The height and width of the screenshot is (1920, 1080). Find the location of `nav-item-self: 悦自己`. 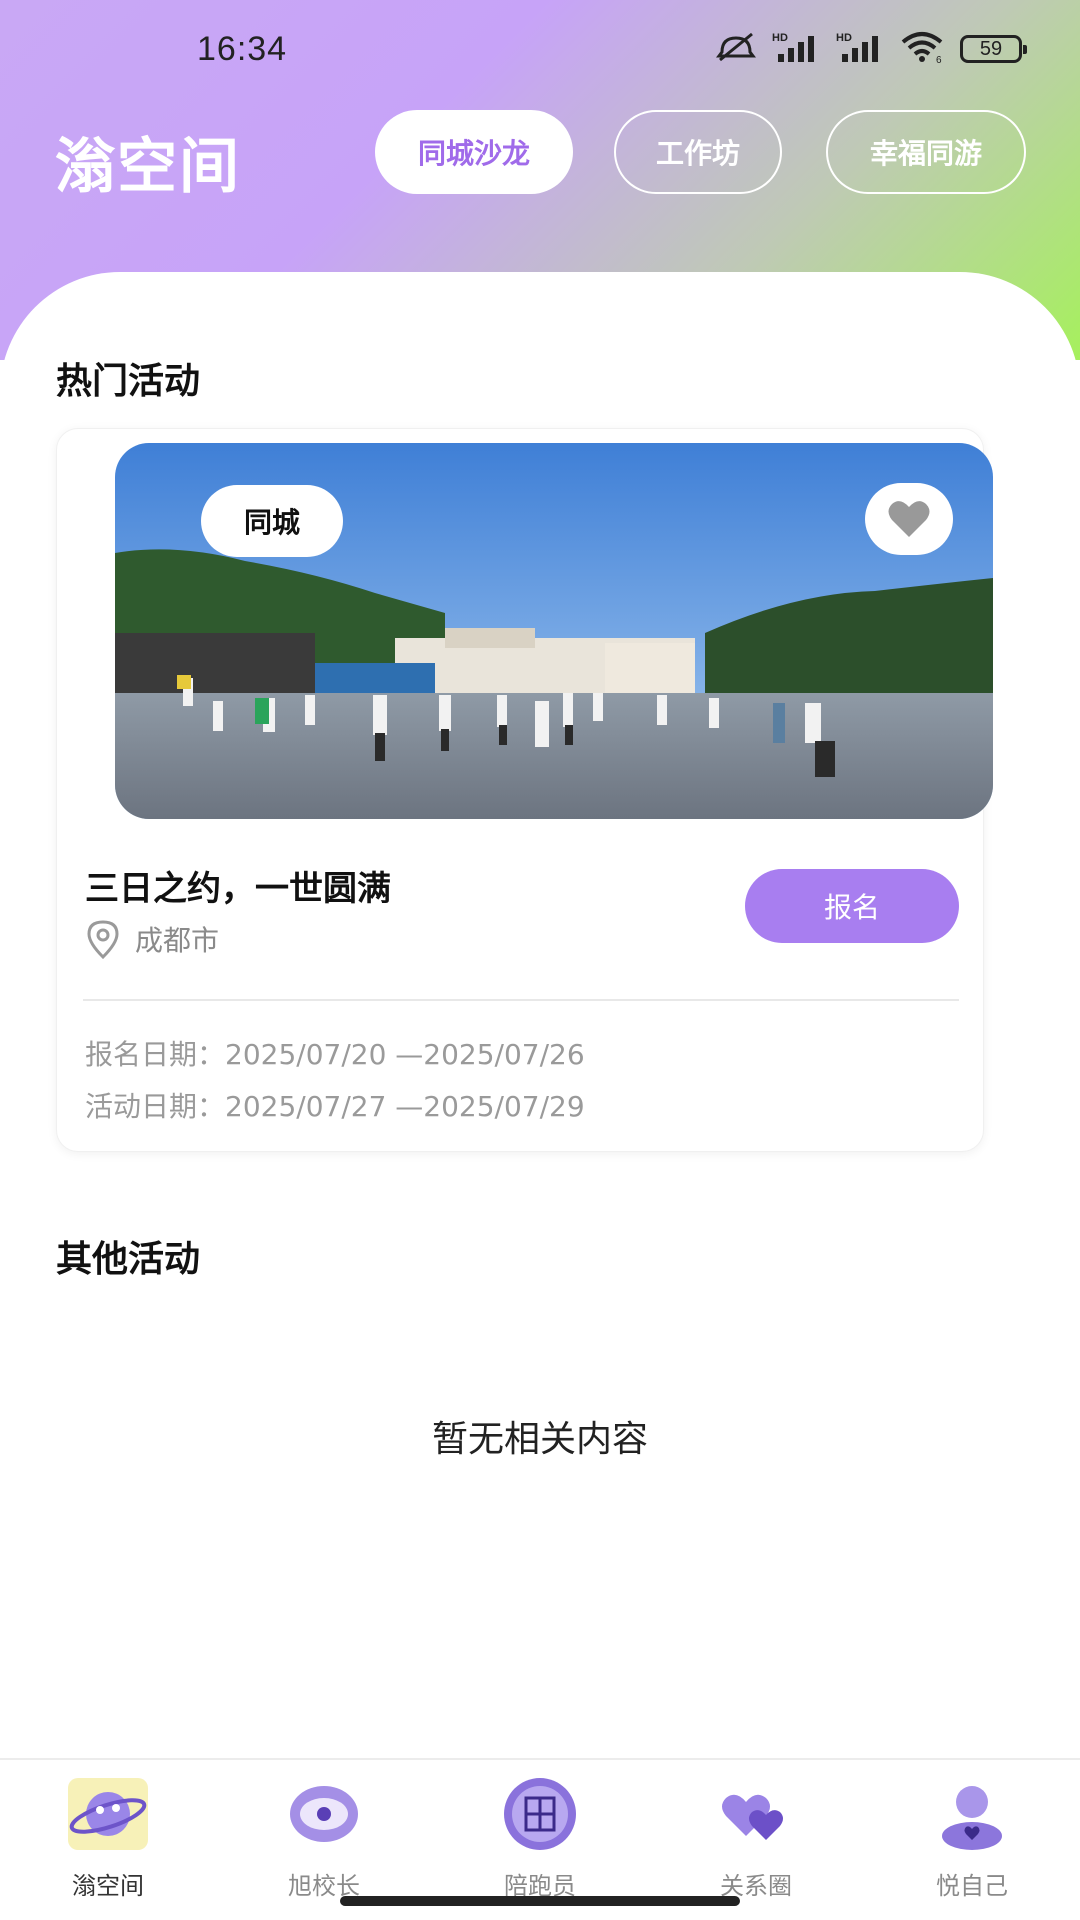

nav-item-self: 悦自己 is located at coordinates (972, 1840).